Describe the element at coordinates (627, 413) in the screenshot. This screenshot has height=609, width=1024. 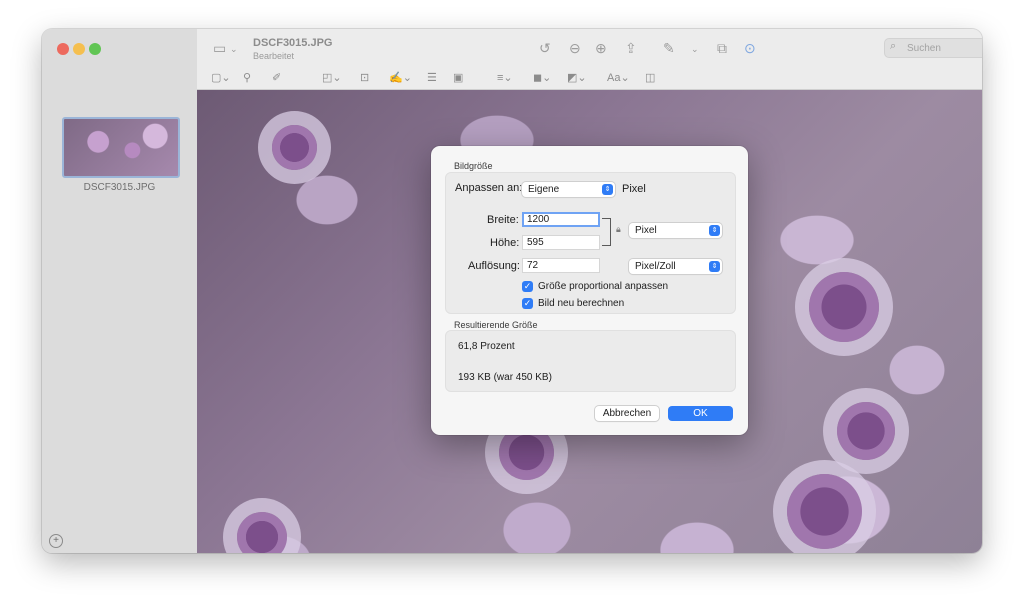
I see `cancel-button: Abbrechen` at that location.